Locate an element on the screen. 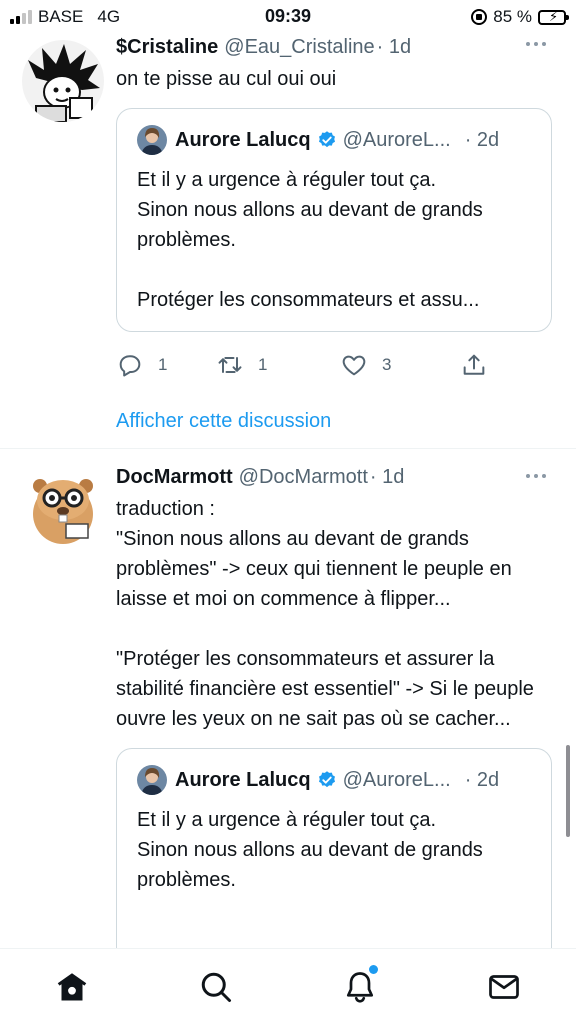 The image size is (576, 1024). tweet-actions: 1 1 3 is located at coordinates (334, 365).